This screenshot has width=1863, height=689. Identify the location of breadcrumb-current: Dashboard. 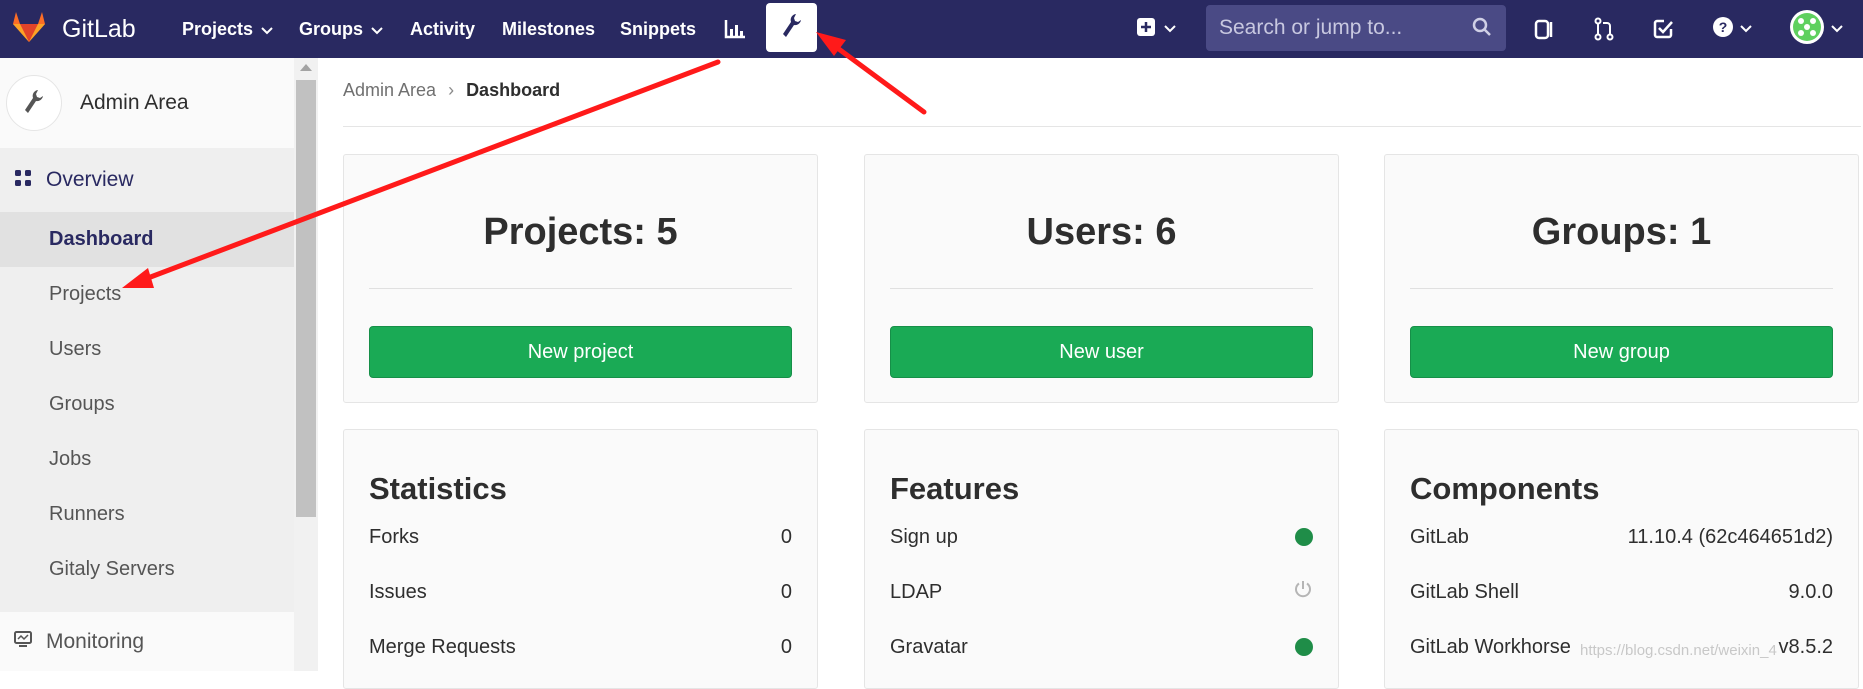
(513, 90).